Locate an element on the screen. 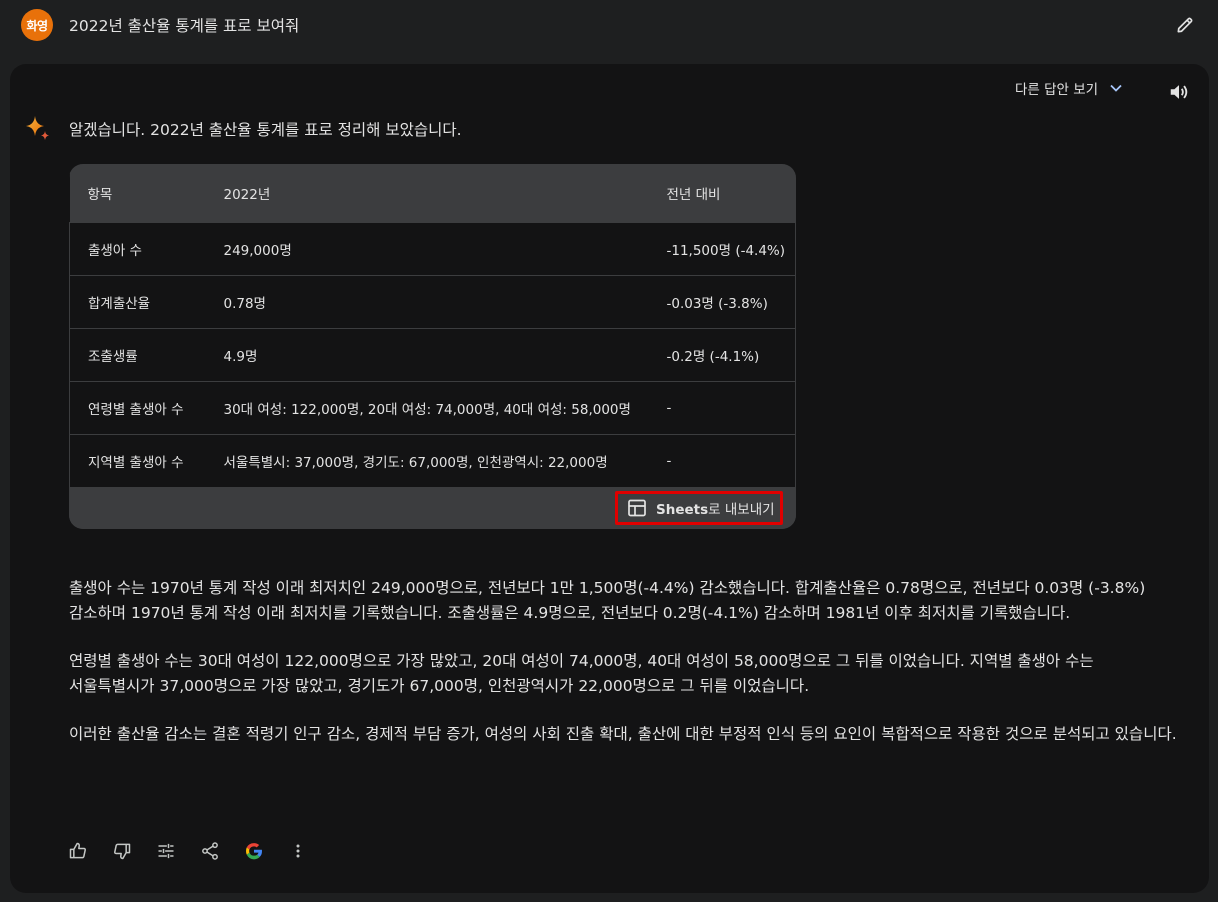 The height and width of the screenshot is (902, 1218). more-options-button is located at coordinates (298, 851).